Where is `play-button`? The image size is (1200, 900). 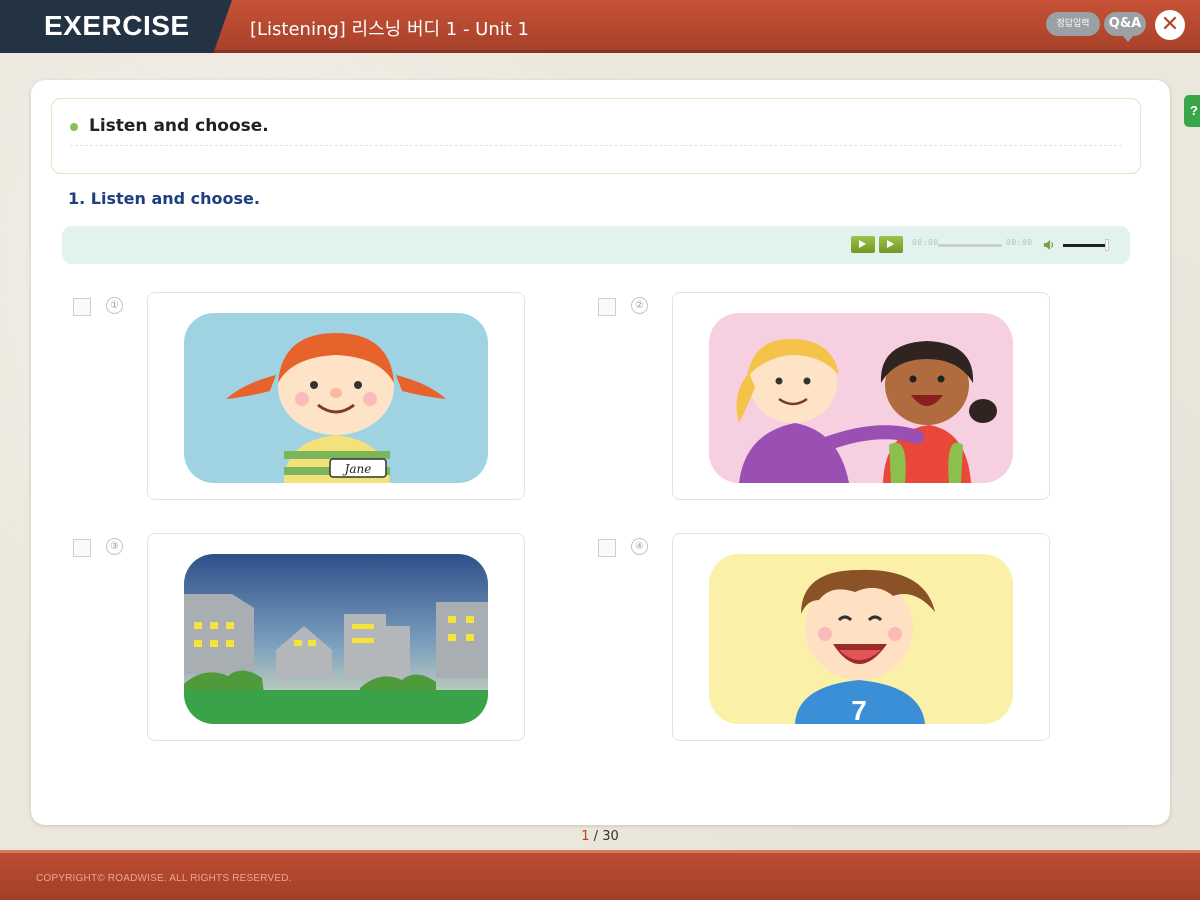 play-button is located at coordinates (863, 244).